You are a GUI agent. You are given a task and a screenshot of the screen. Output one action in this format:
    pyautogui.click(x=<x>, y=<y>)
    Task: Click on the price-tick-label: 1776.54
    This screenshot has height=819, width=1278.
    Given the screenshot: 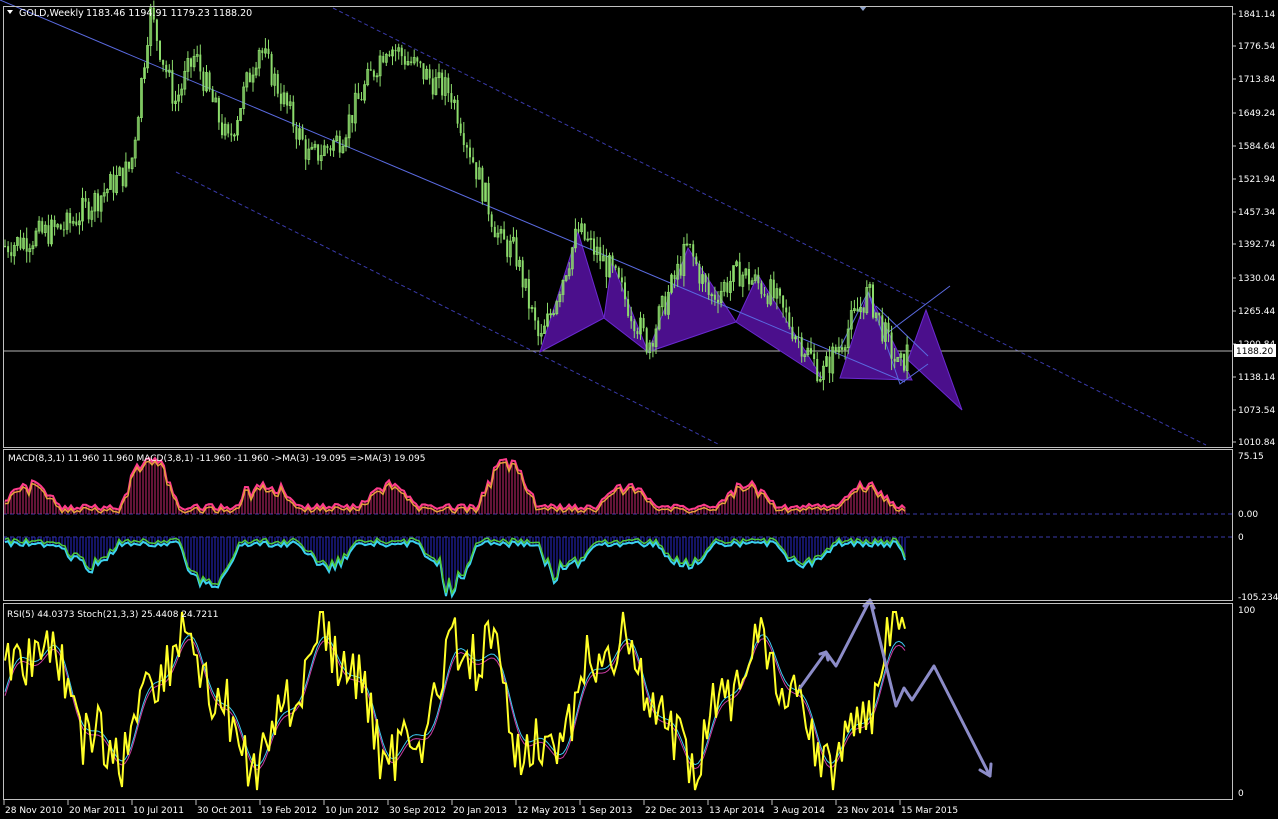 What is the action you would take?
    pyautogui.click(x=1256, y=47)
    